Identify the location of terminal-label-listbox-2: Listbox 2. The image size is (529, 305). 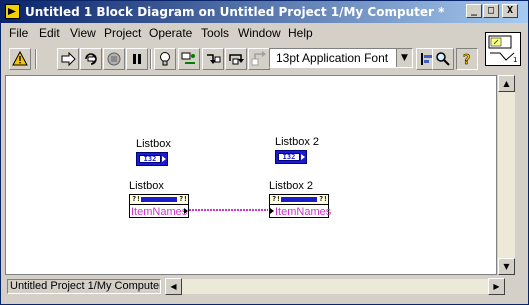
(297, 142).